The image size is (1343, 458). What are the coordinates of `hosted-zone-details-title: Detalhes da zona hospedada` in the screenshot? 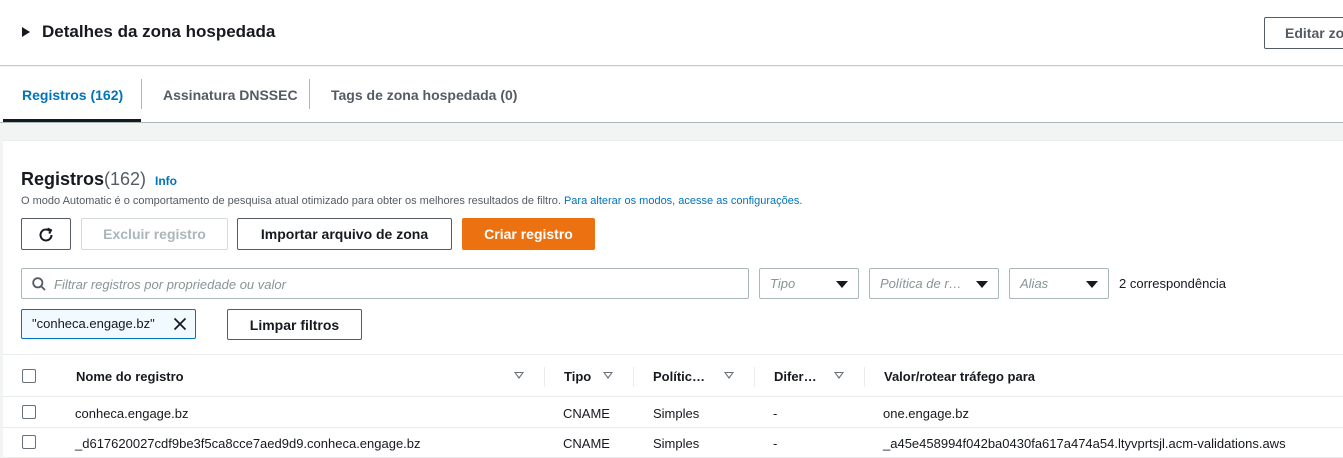 It's located at (158, 32).